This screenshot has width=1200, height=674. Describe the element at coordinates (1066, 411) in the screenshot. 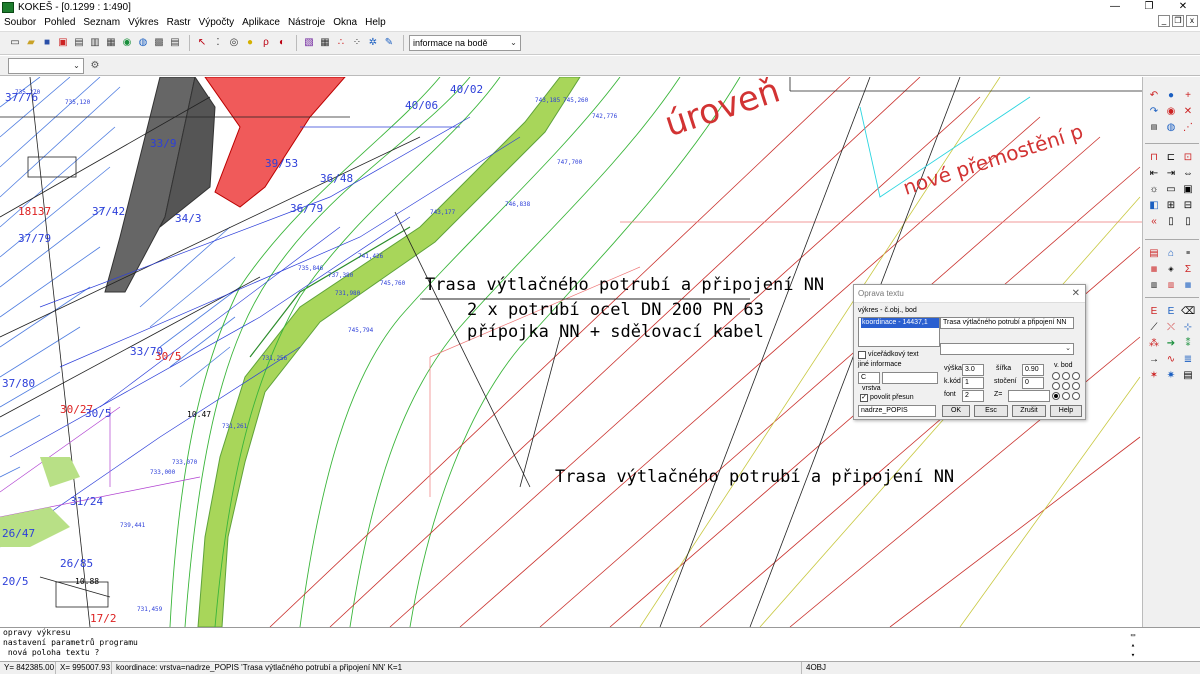

I see `help-button: Help` at that location.